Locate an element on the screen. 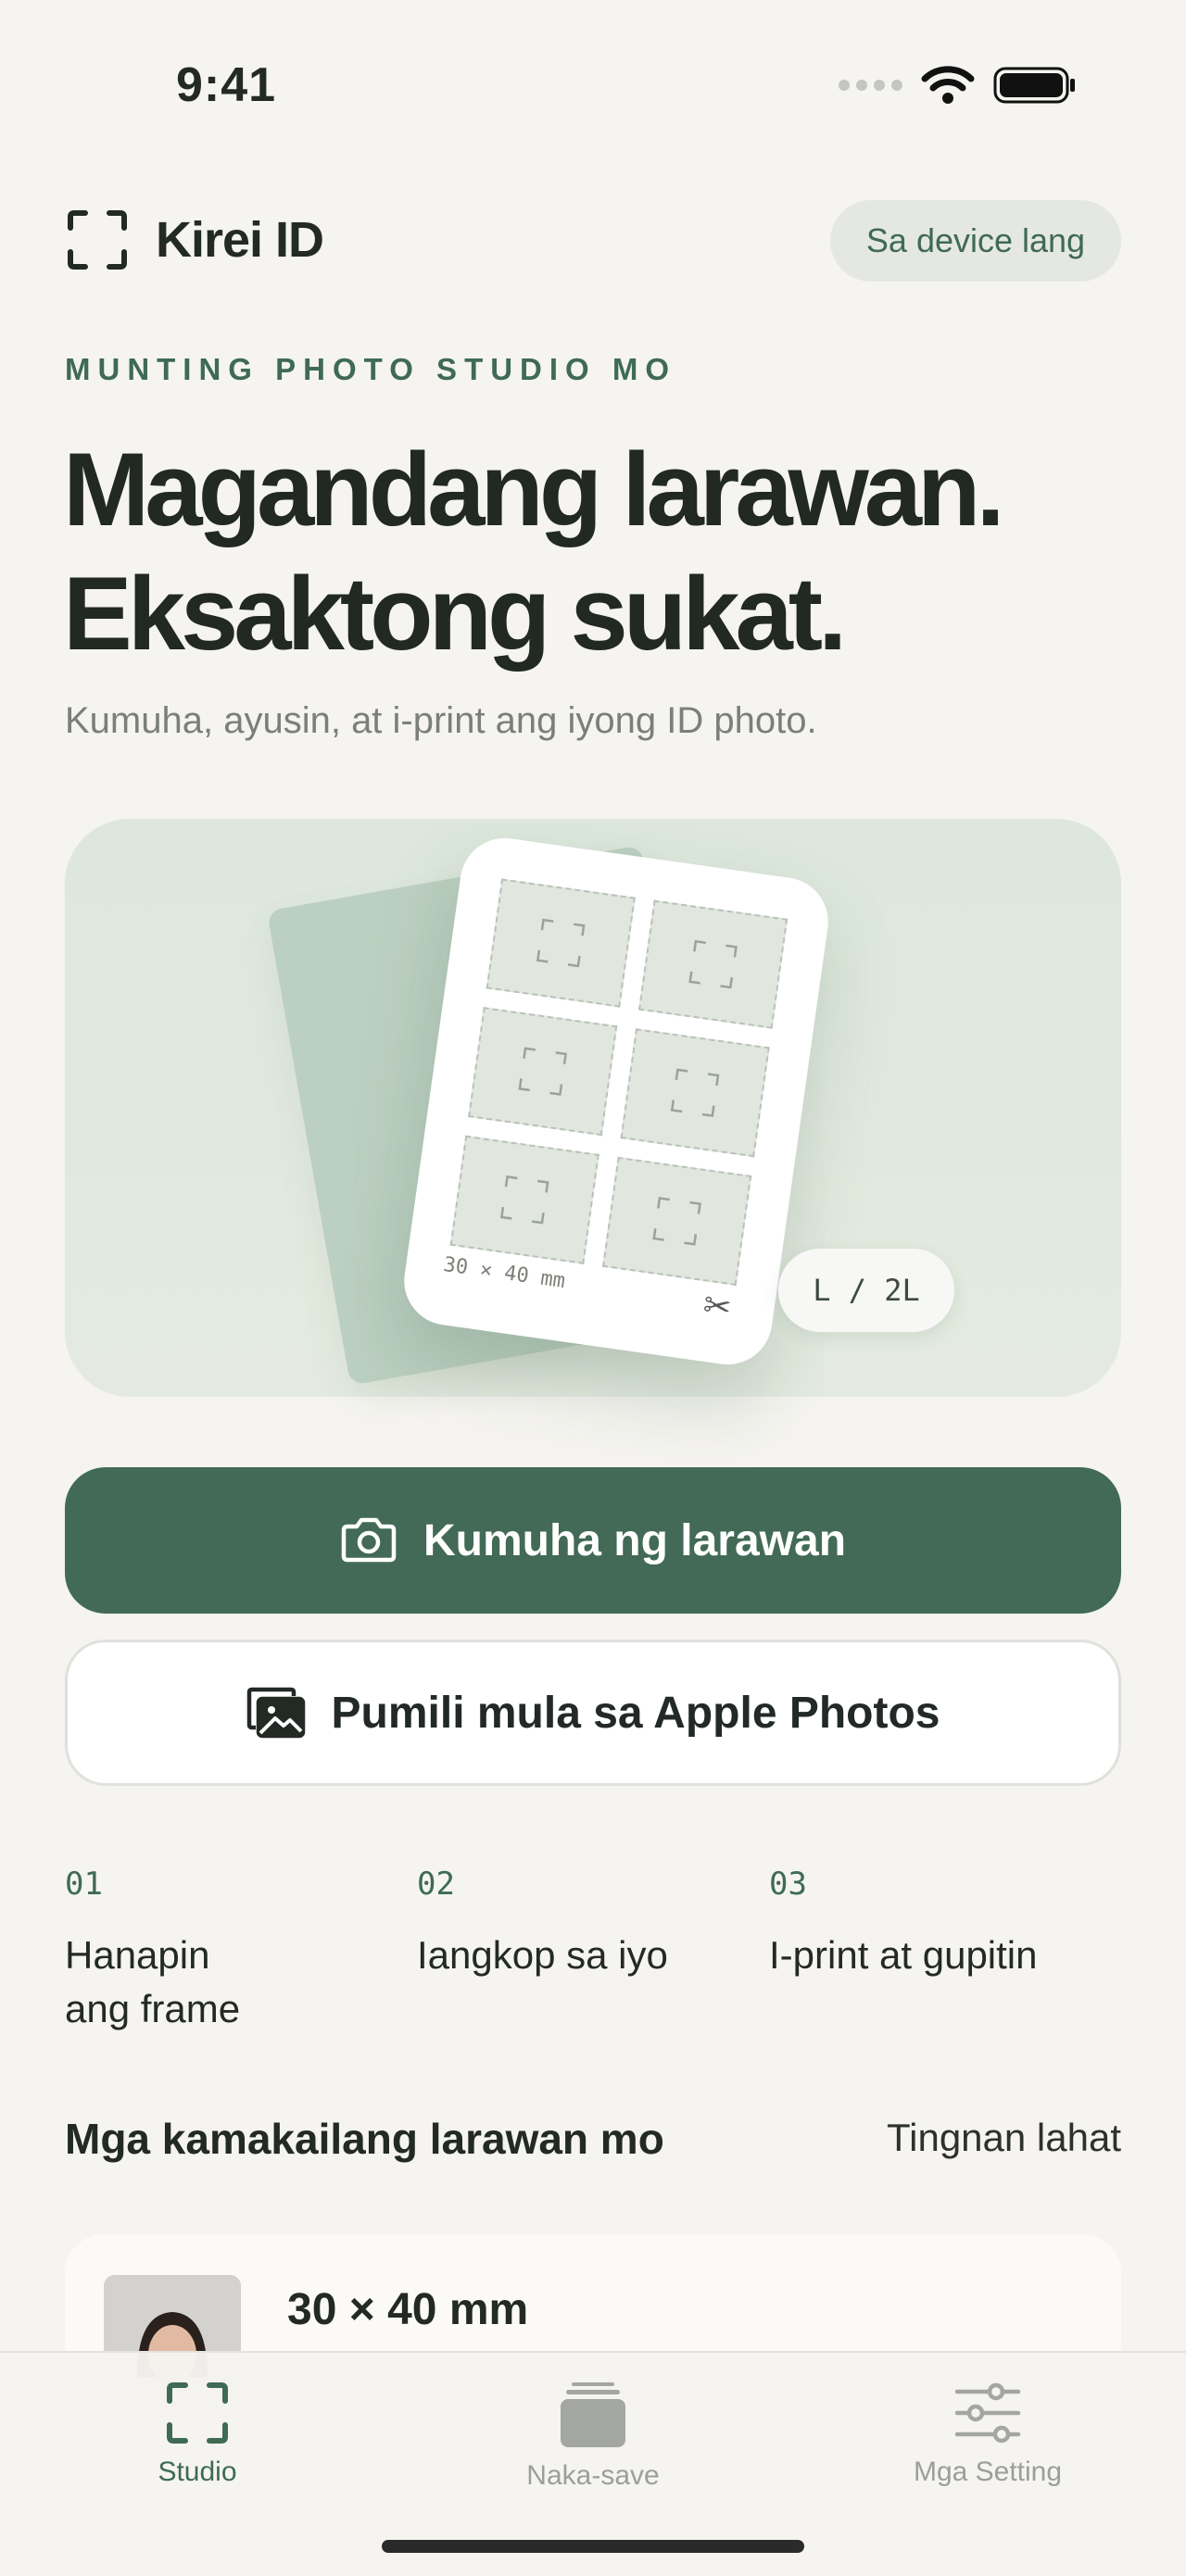 The image size is (1186, 2576). step-item: 03 I-print at gupitin is located at coordinates (945, 1951).